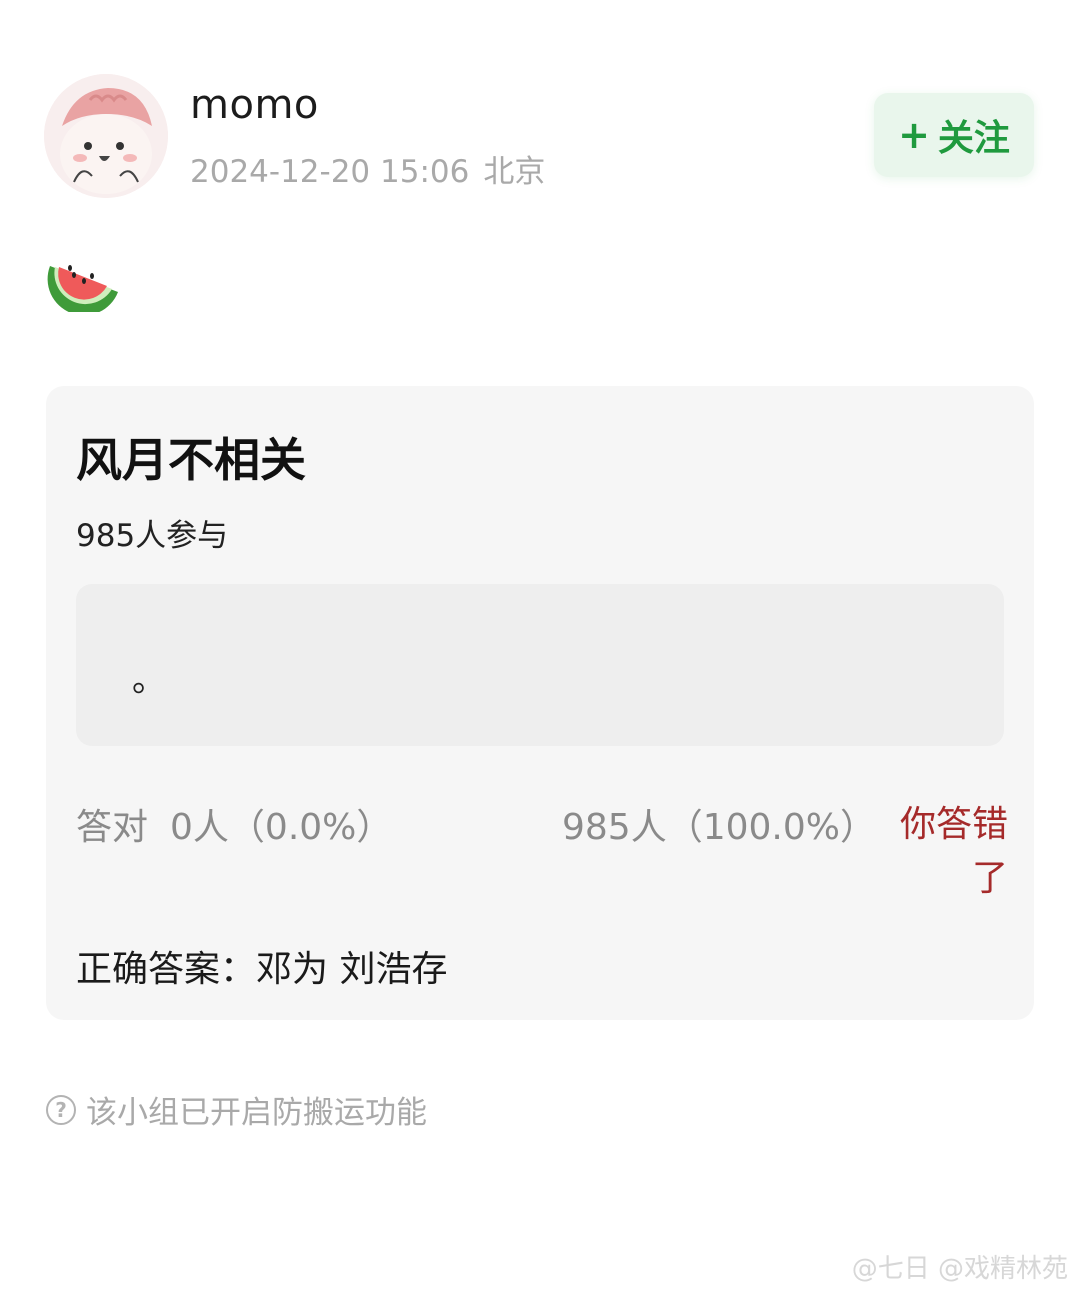 This screenshot has width=1080, height=1291. What do you see at coordinates (82, 288) in the screenshot?
I see `watermelon-icon` at bounding box center [82, 288].